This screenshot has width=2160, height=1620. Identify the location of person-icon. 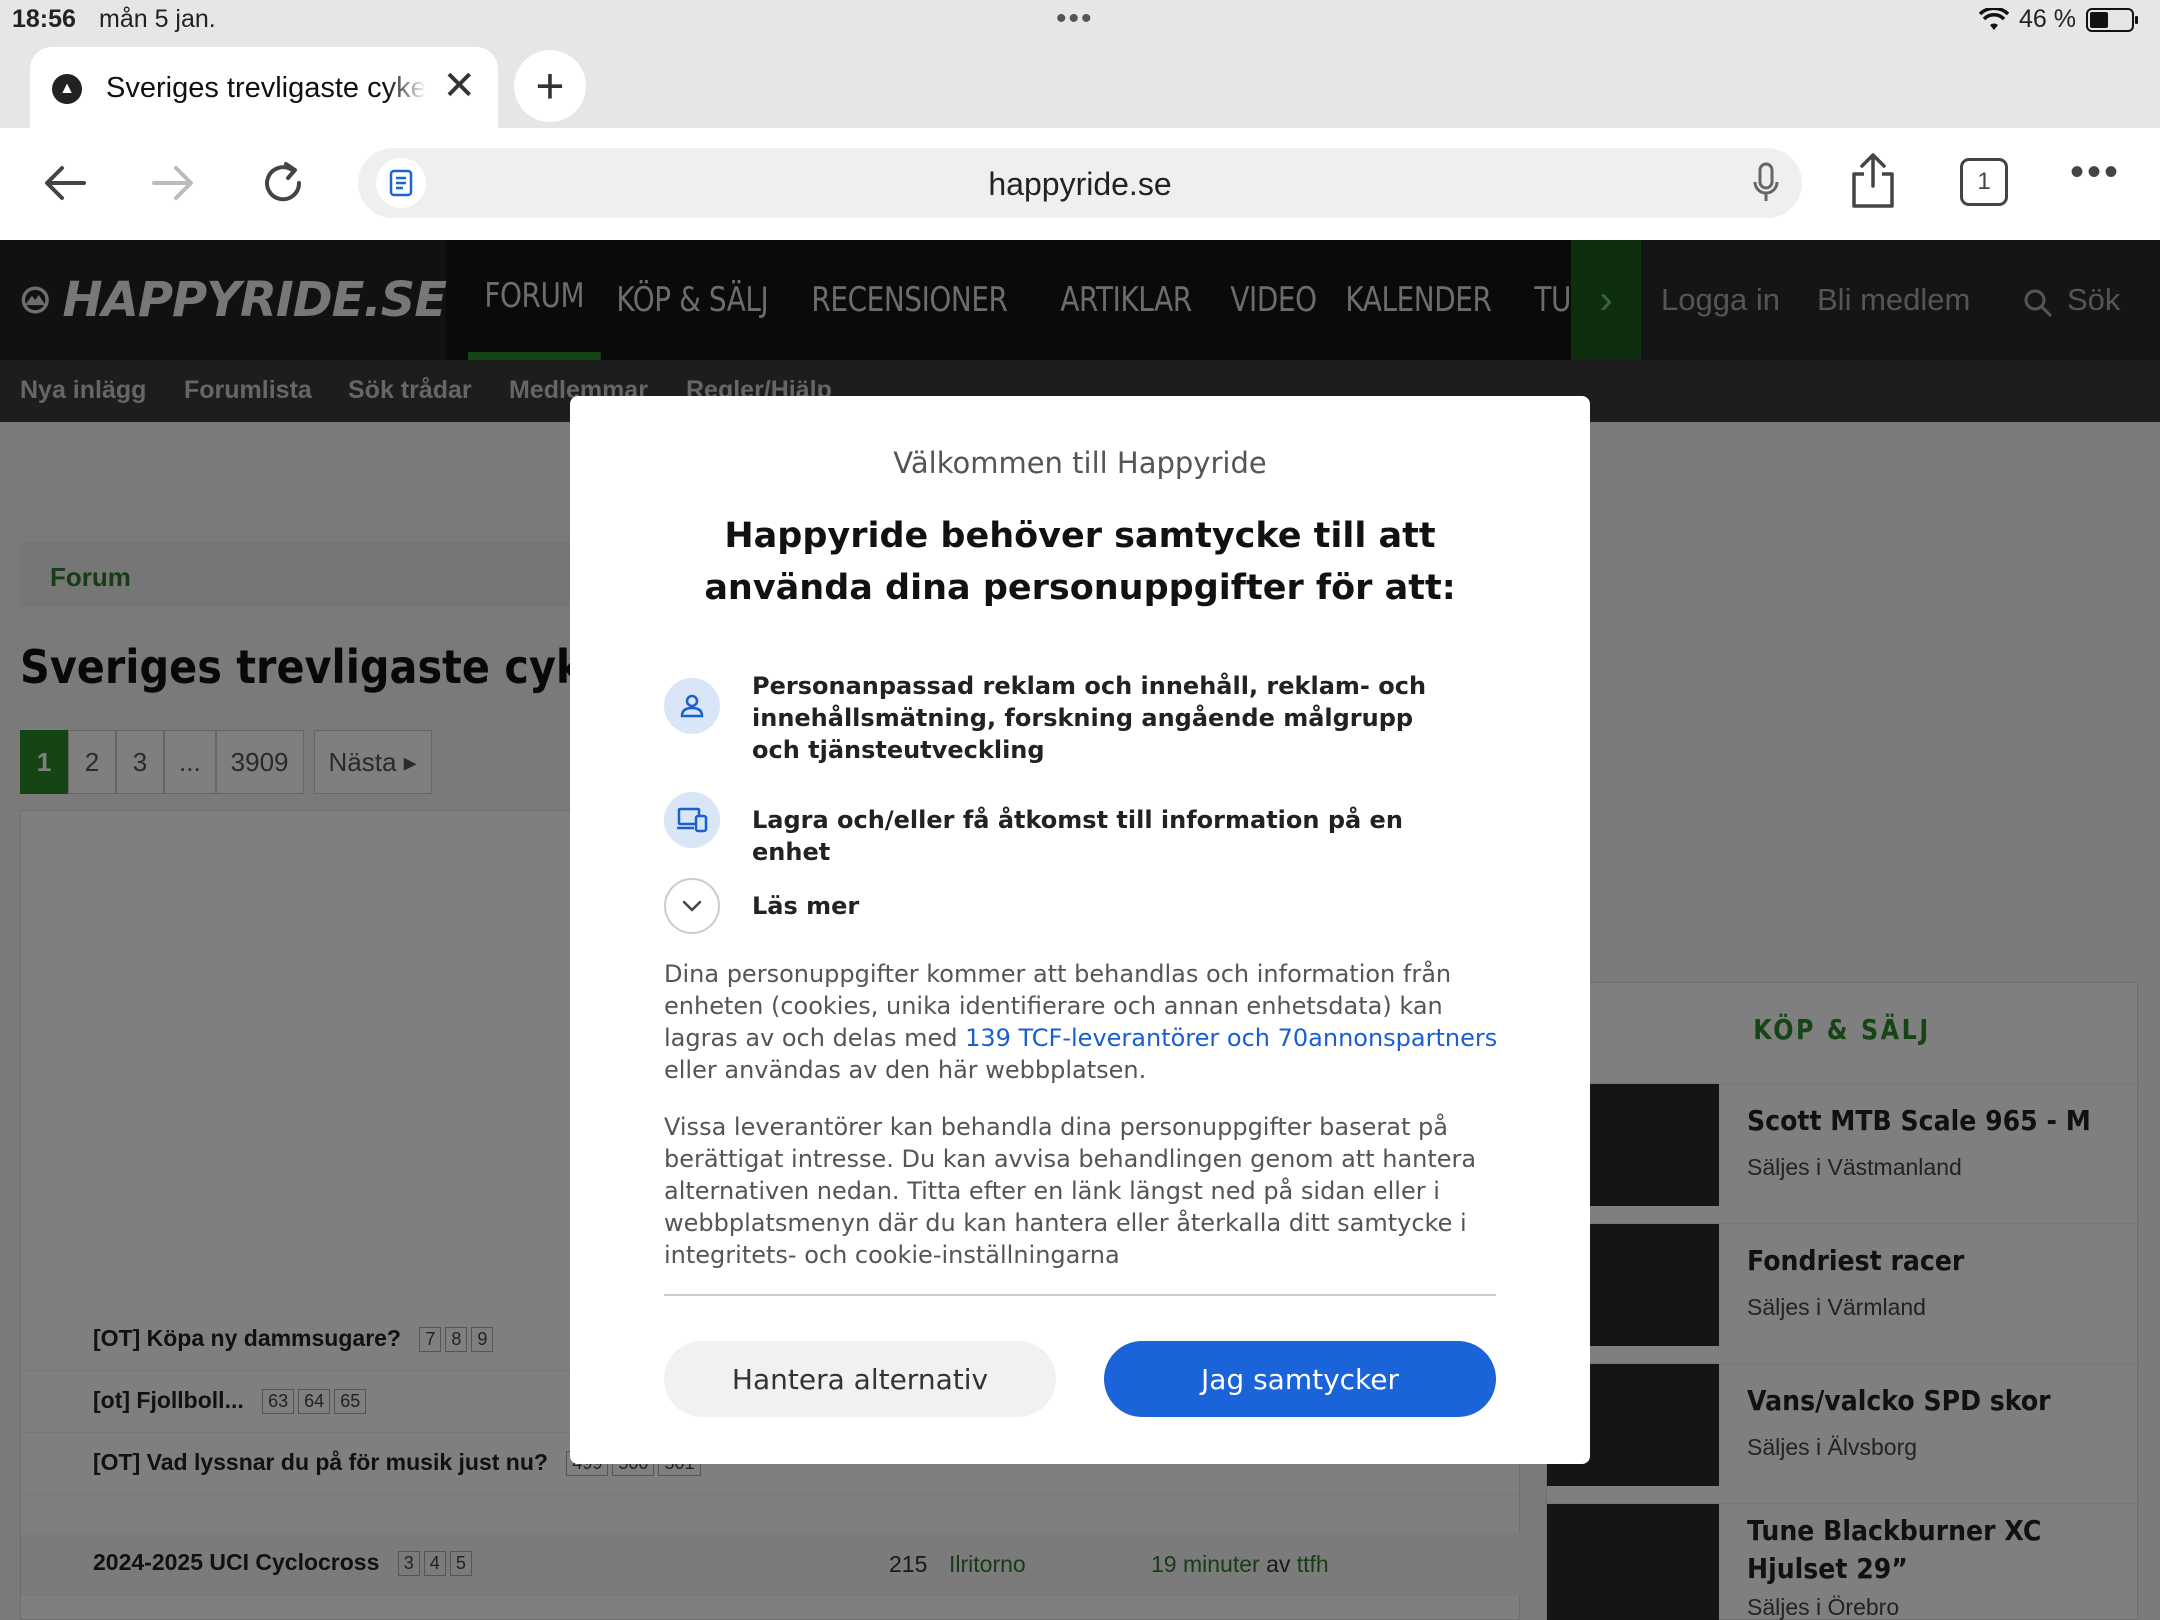
(692, 706).